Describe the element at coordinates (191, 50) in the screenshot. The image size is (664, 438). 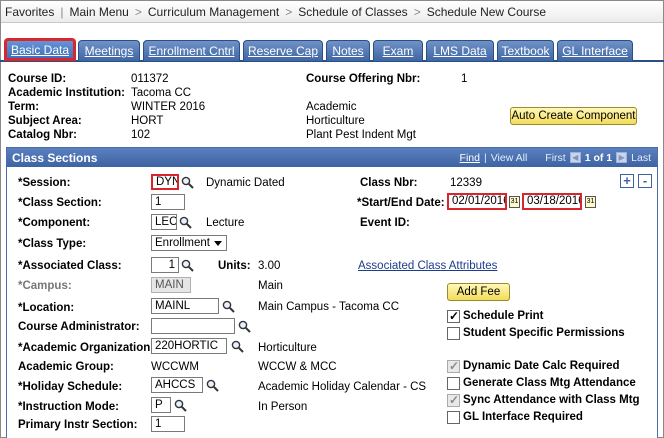
I see `tab-enrollment-cntrl: Enrollment Cntrl` at that location.